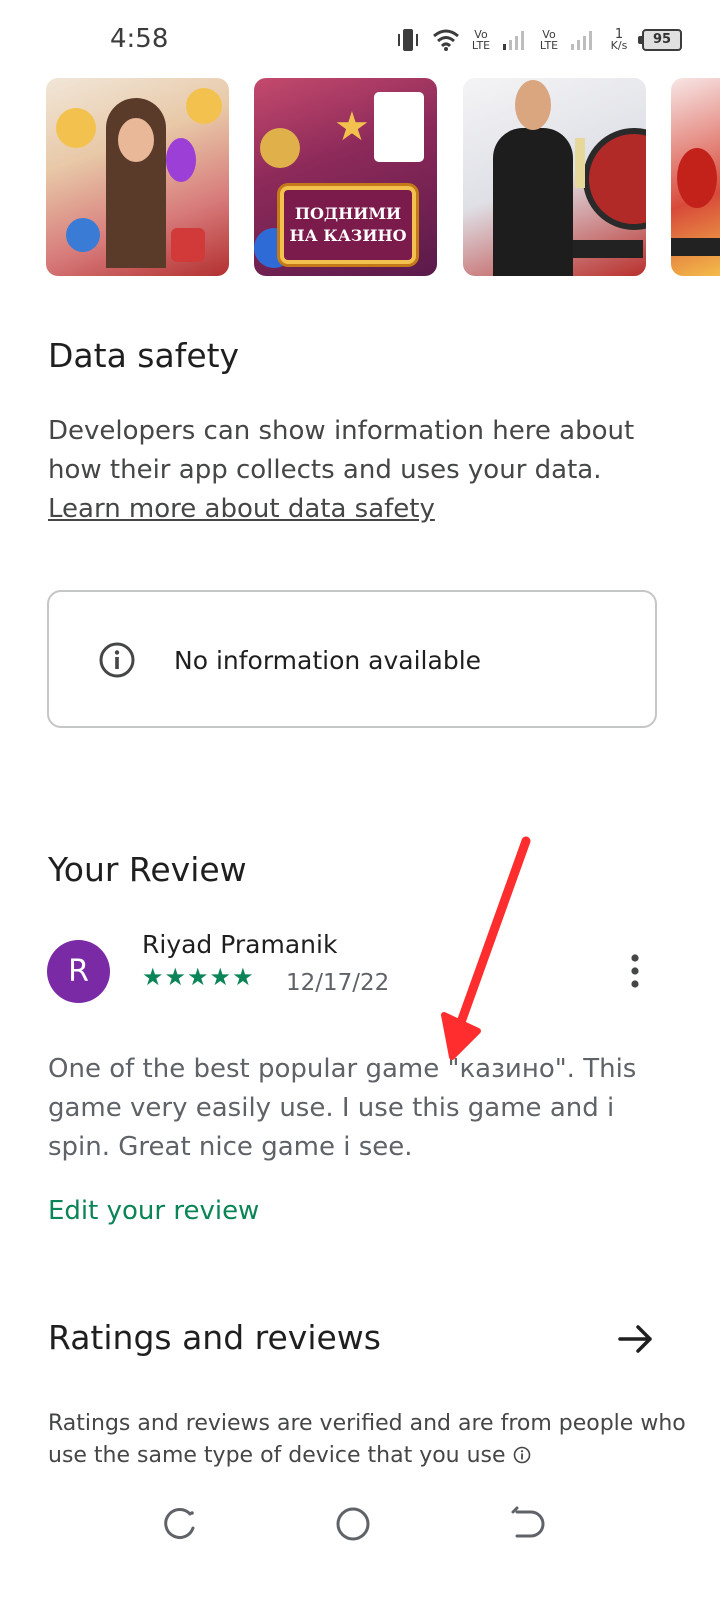 The height and width of the screenshot is (1600, 720). What do you see at coordinates (348, 235) in the screenshot?
I see `casino-sign-line-2: НА КАЗИНО` at bounding box center [348, 235].